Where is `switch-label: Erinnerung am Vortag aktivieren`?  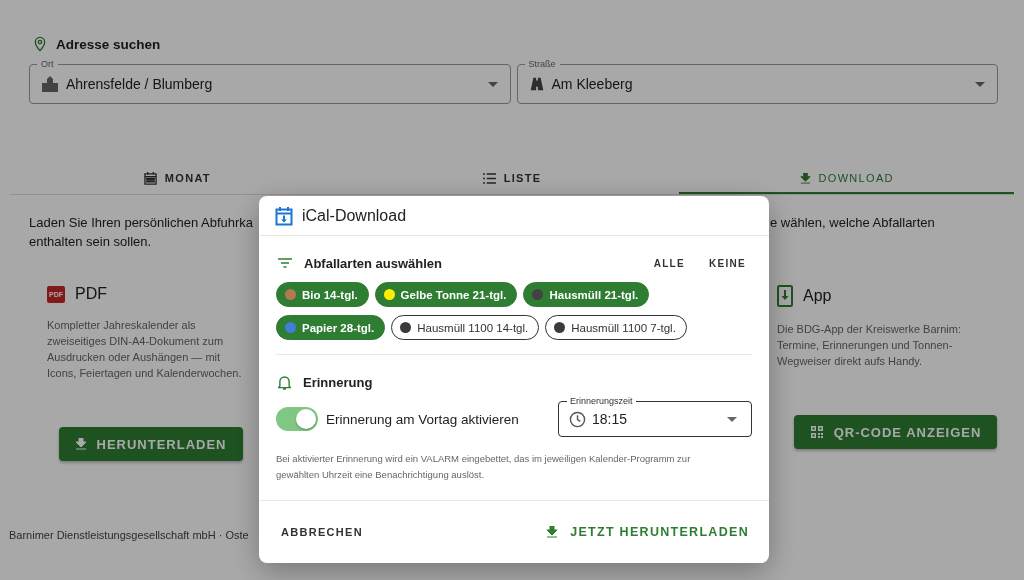 switch-label: Erinnerung am Vortag aktivieren is located at coordinates (422, 419).